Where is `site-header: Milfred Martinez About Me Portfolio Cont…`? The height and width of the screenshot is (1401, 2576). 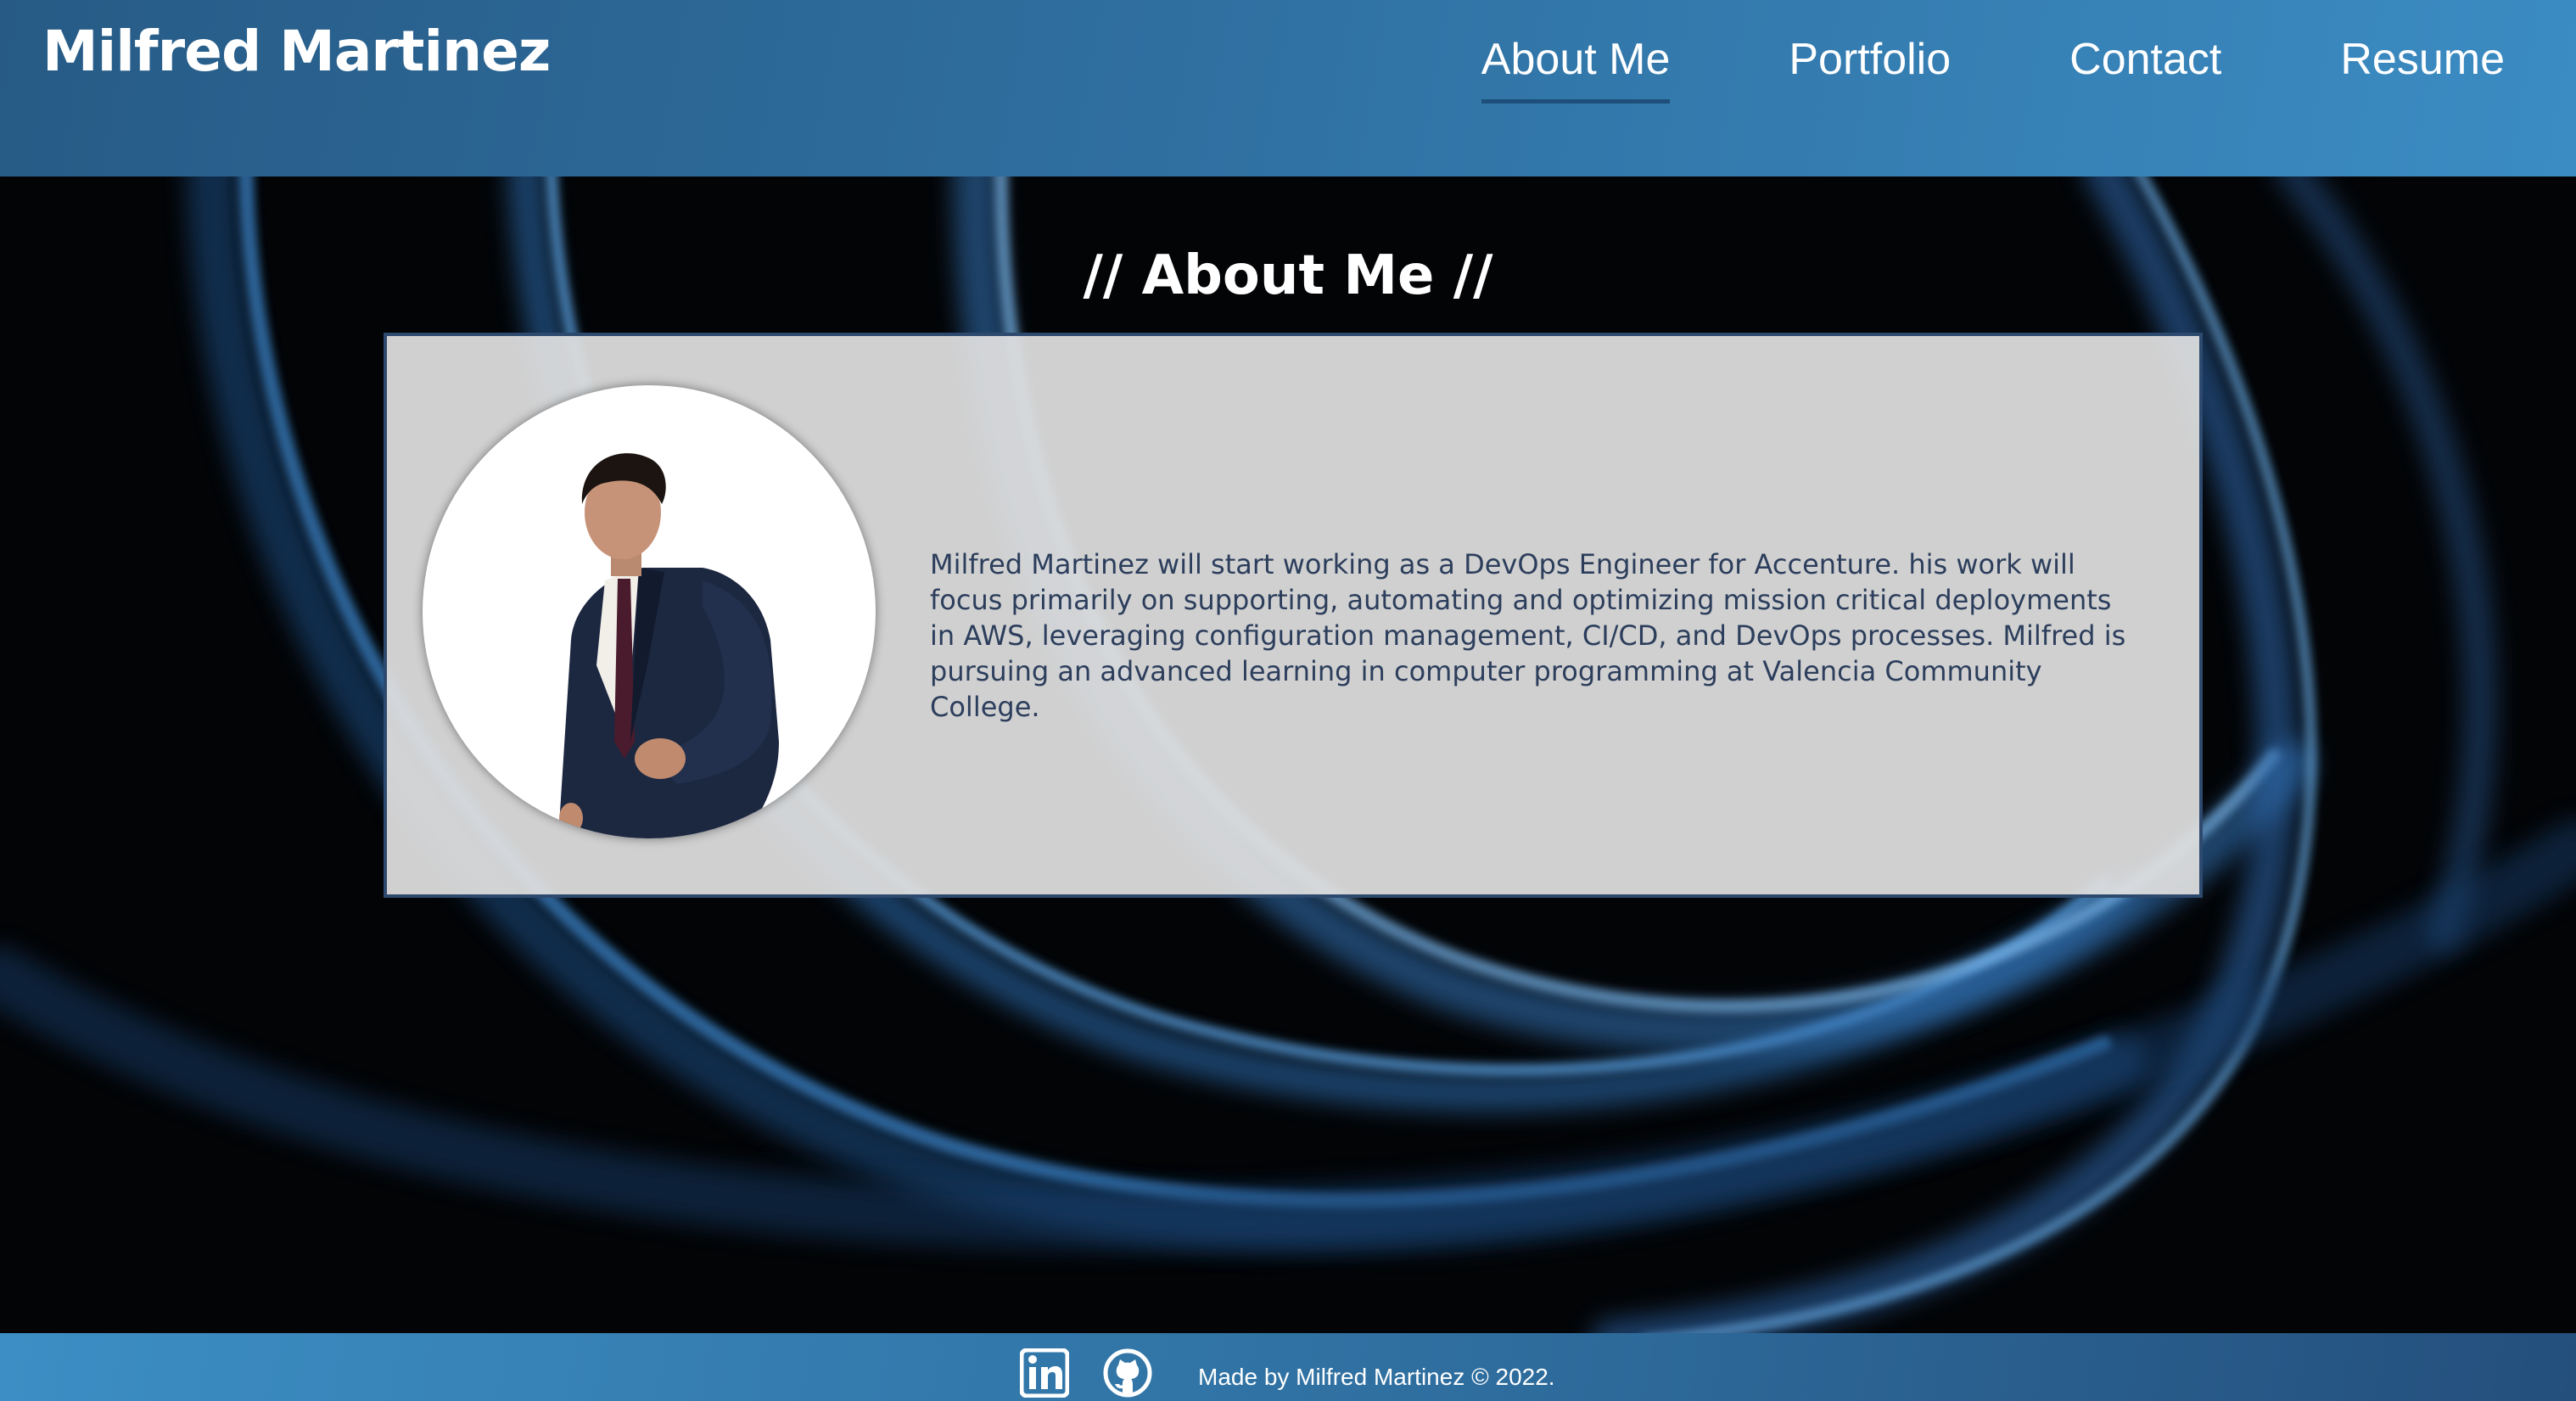 site-header: Milfred Martinez About Me Portfolio Cont… is located at coordinates (1288, 88).